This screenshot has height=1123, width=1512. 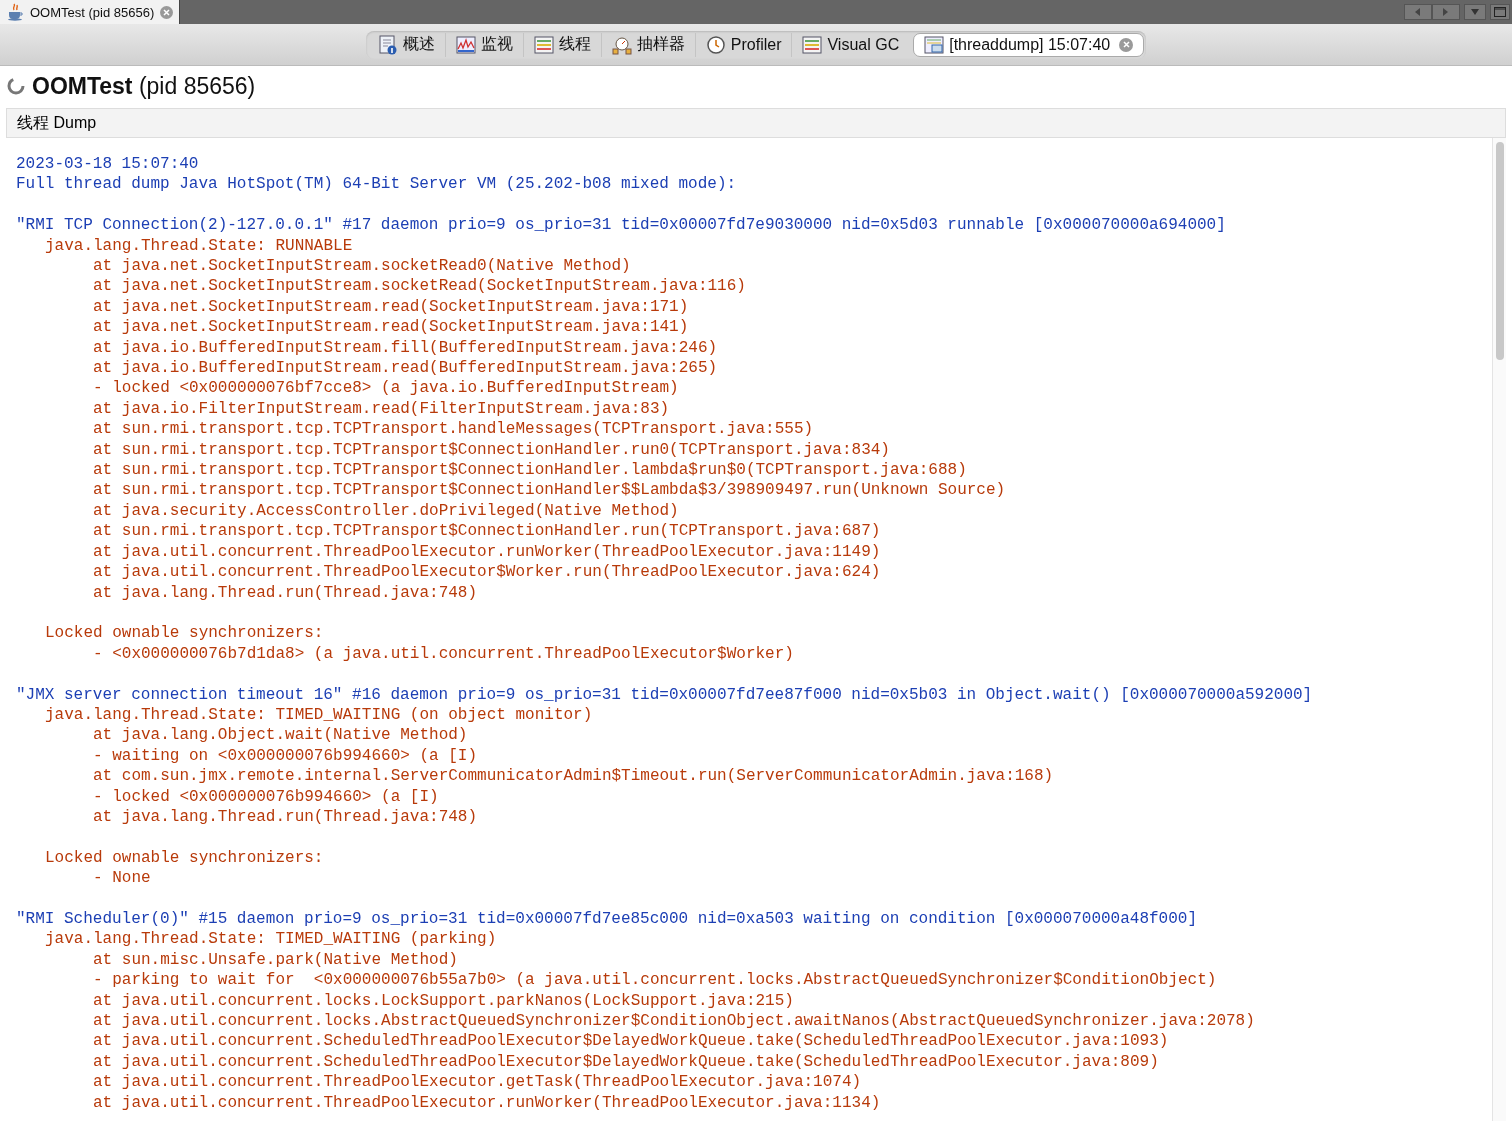 What do you see at coordinates (386, 511) in the screenshot?
I see `stack-line: at java.security.AccessController.doPrivileged(Native Method)` at bounding box center [386, 511].